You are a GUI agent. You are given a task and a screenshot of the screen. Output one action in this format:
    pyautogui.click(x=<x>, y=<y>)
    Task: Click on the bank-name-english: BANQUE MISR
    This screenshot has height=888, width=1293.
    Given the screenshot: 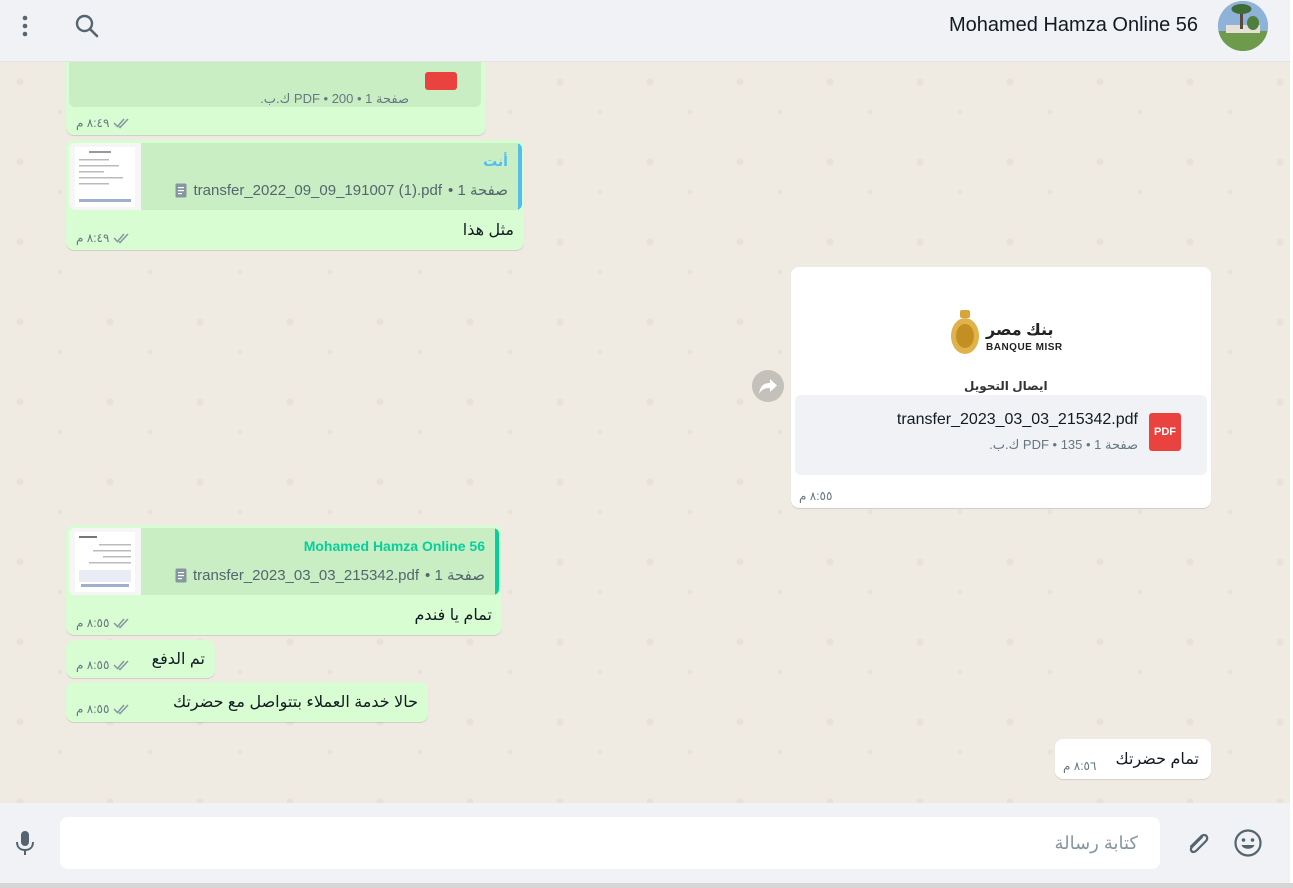 What is the action you would take?
    pyautogui.click(x=1024, y=347)
    